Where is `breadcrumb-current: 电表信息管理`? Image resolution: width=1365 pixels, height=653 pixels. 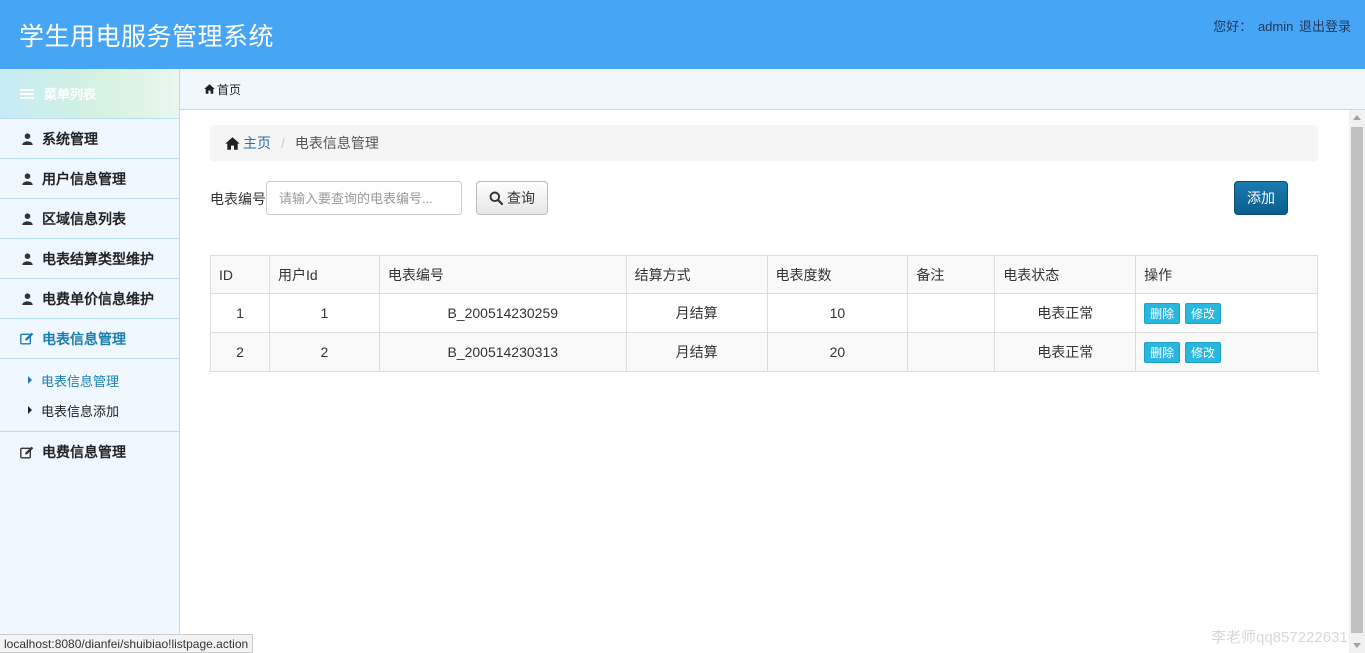 breadcrumb-current: 电表信息管理 is located at coordinates (336, 143).